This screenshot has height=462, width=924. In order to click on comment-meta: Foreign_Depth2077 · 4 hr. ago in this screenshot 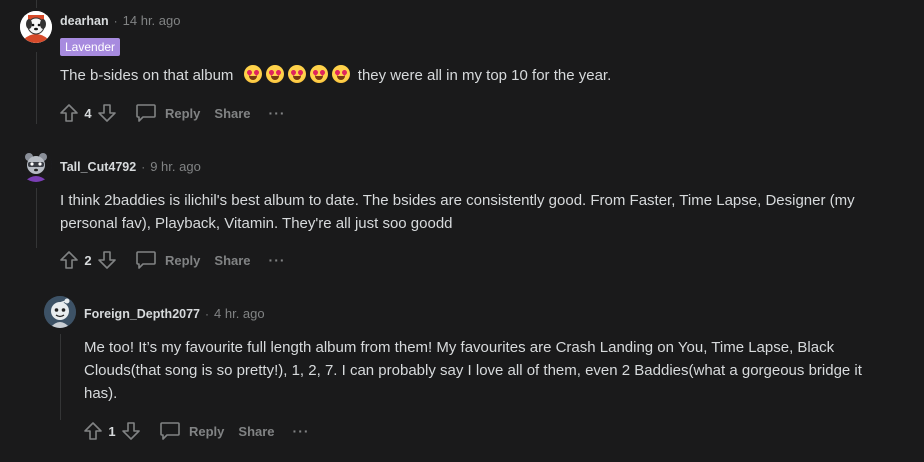, I will do `click(174, 313)`.